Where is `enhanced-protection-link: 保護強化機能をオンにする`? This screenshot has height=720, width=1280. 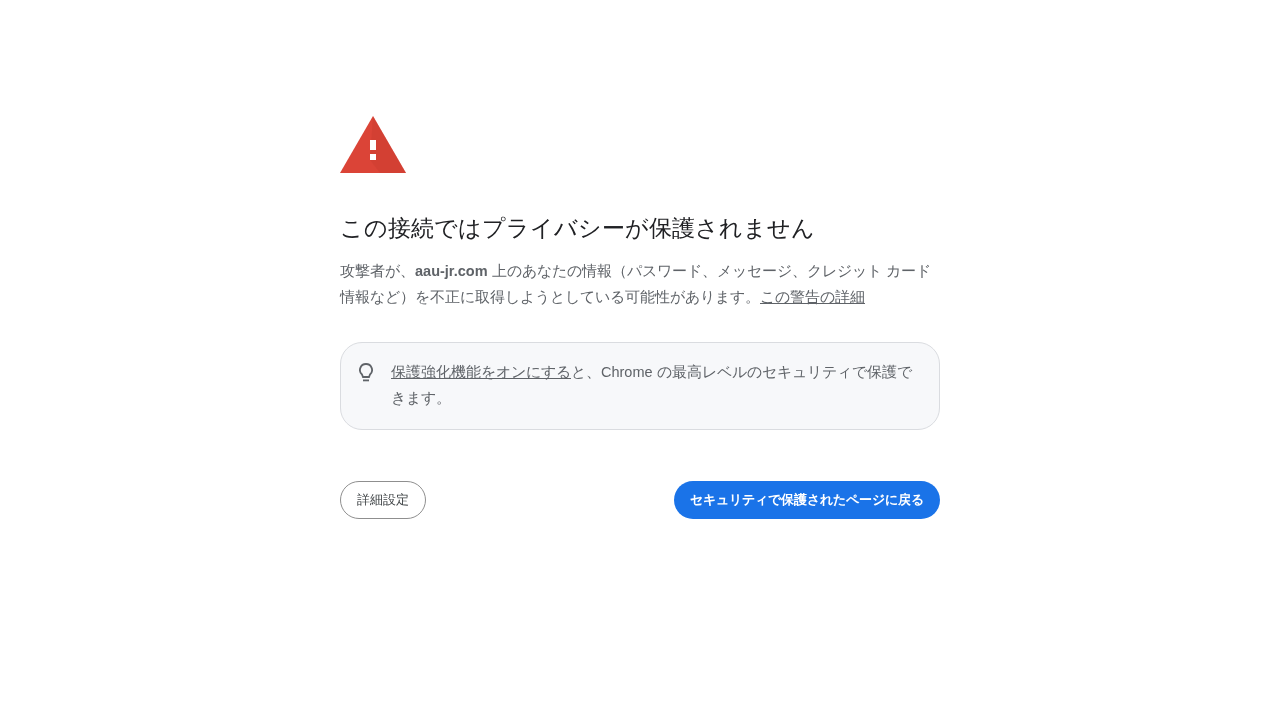
enhanced-protection-link: 保護強化機能をオンにする is located at coordinates (481, 372).